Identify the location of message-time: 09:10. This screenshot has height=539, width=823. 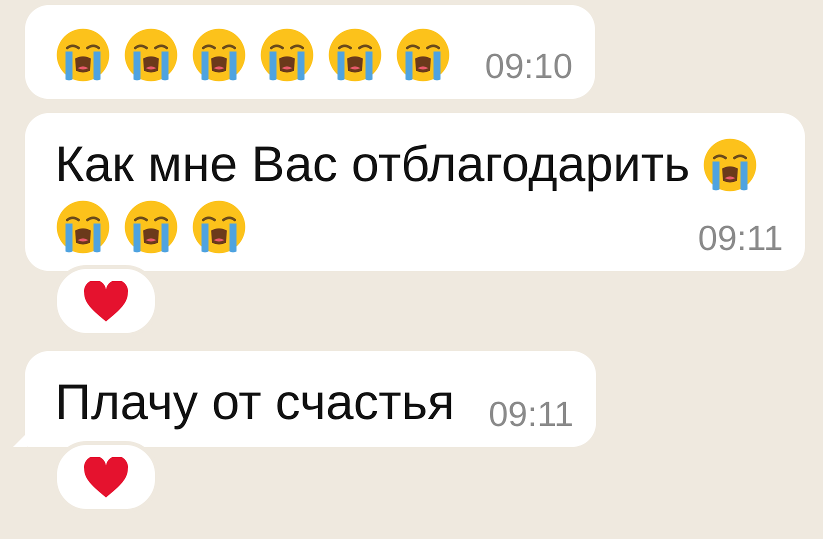
(528, 67).